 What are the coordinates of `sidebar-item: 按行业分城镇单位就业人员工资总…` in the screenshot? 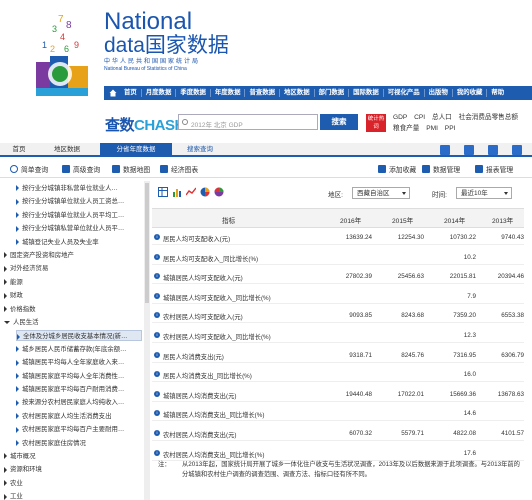 It's located at (79, 201).